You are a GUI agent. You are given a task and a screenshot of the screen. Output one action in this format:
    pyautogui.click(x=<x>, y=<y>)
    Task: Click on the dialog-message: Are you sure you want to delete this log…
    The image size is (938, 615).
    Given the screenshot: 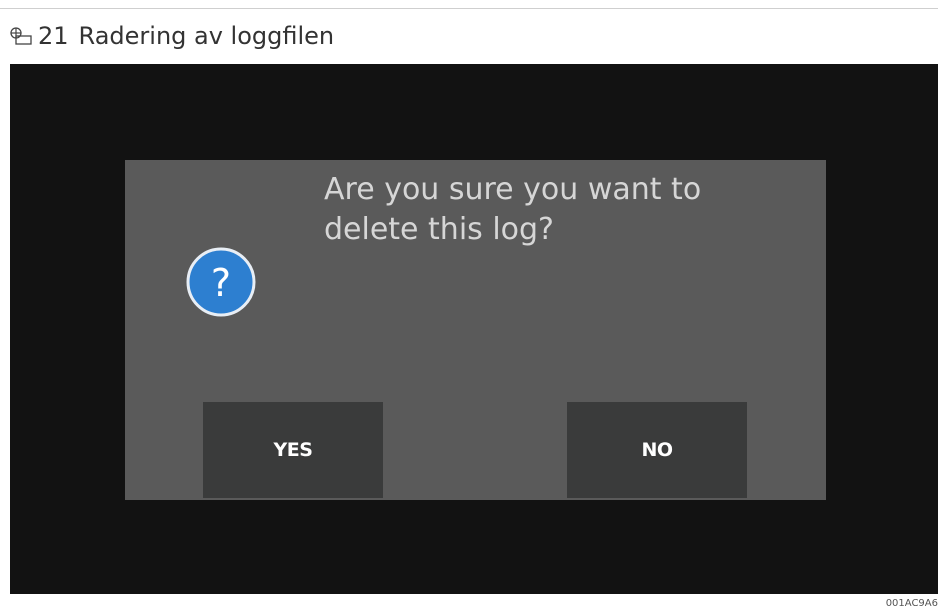 What is the action you would take?
    pyautogui.click(x=513, y=209)
    